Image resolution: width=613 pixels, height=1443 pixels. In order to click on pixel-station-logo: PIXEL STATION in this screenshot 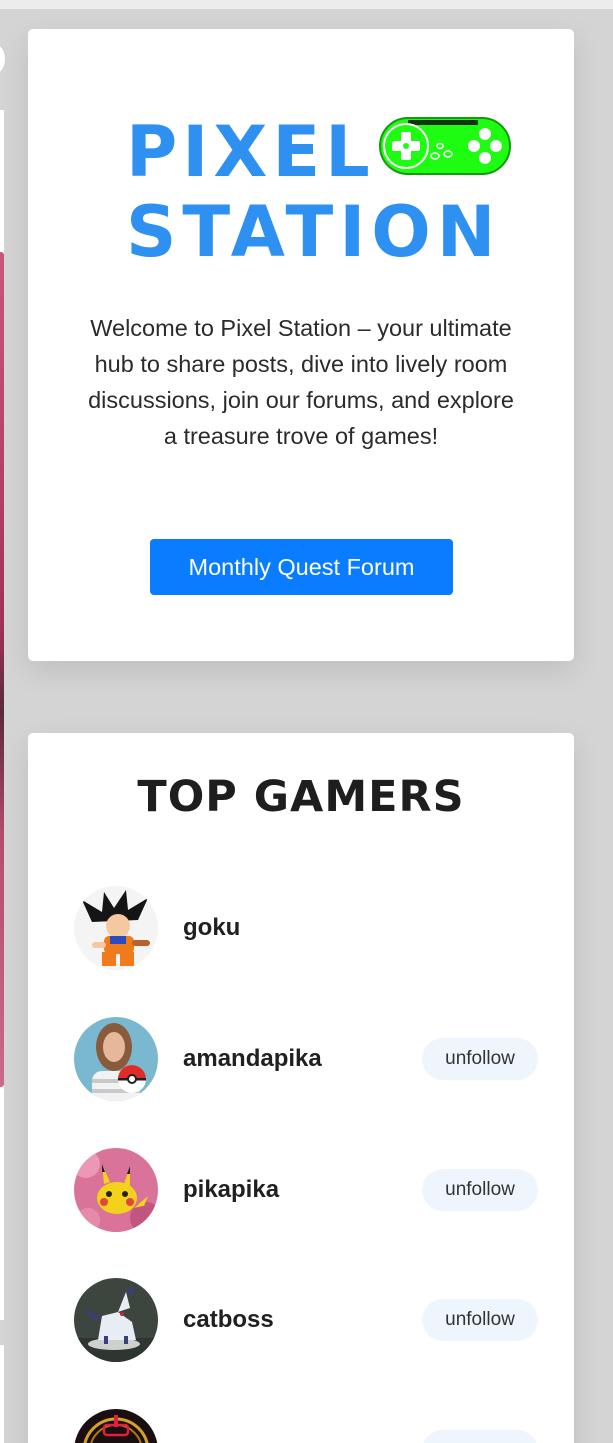, I will do `click(321, 194)`.